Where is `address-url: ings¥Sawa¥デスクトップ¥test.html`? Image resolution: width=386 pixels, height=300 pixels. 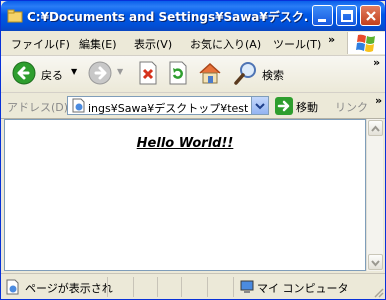
address-url: ings¥Sawa¥デスクトップ¥test.html is located at coordinates (168, 108).